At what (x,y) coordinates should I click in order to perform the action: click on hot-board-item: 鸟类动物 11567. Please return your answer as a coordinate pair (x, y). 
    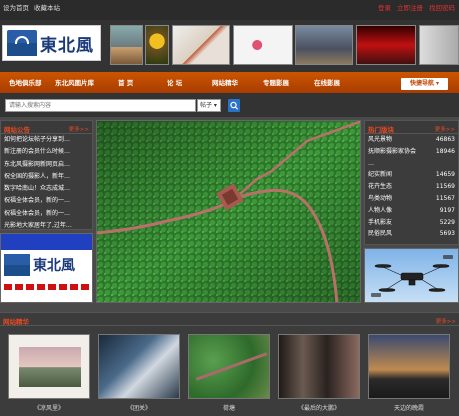
    Looking at the image, I should click on (411, 199).